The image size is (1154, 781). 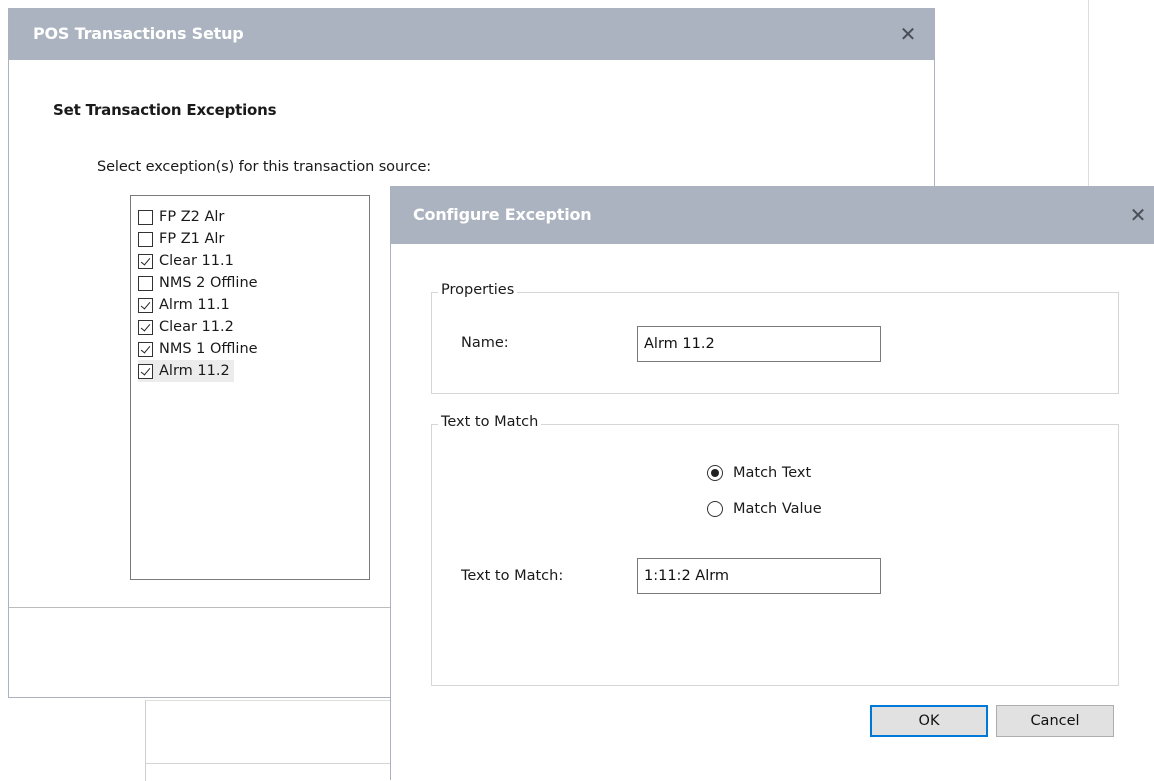 I want to click on background-window, so click(x=275, y=740).